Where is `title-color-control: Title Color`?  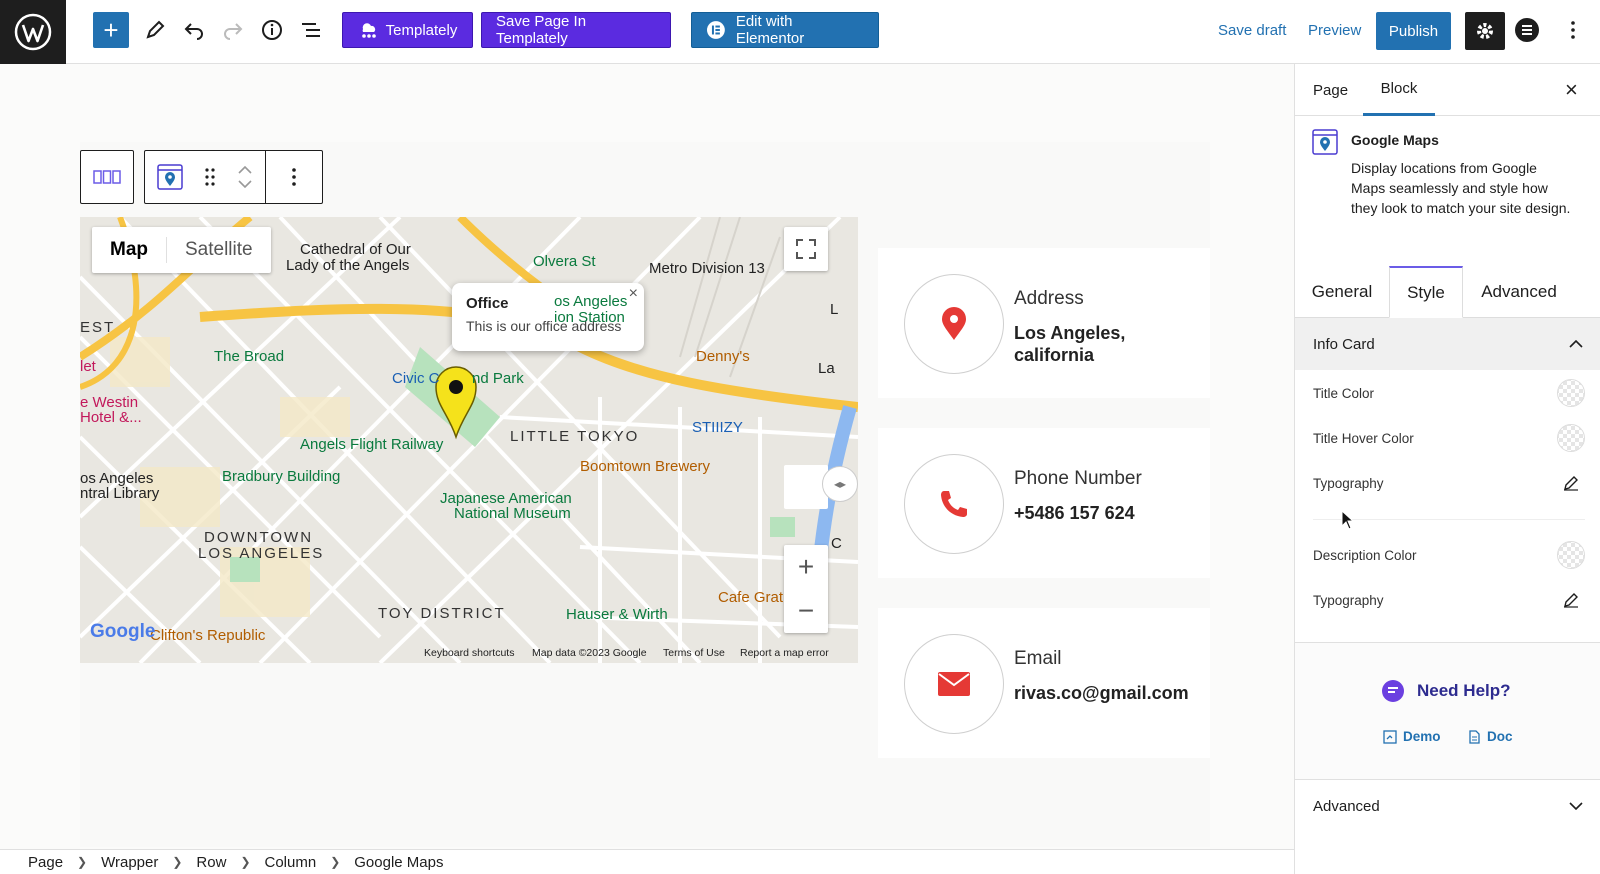
title-color-control: Title Color is located at coordinates (1449, 393).